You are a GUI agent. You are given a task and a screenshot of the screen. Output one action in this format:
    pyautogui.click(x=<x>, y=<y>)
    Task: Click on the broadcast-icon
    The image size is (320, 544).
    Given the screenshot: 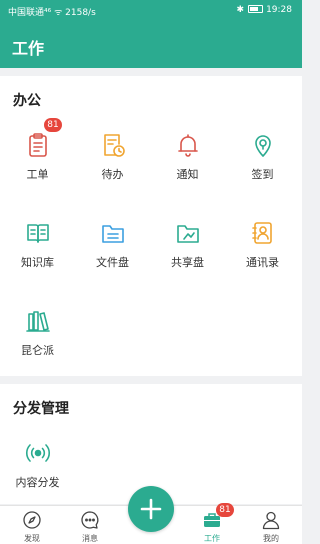 What is the action you would take?
    pyautogui.click(x=38, y=453)
    